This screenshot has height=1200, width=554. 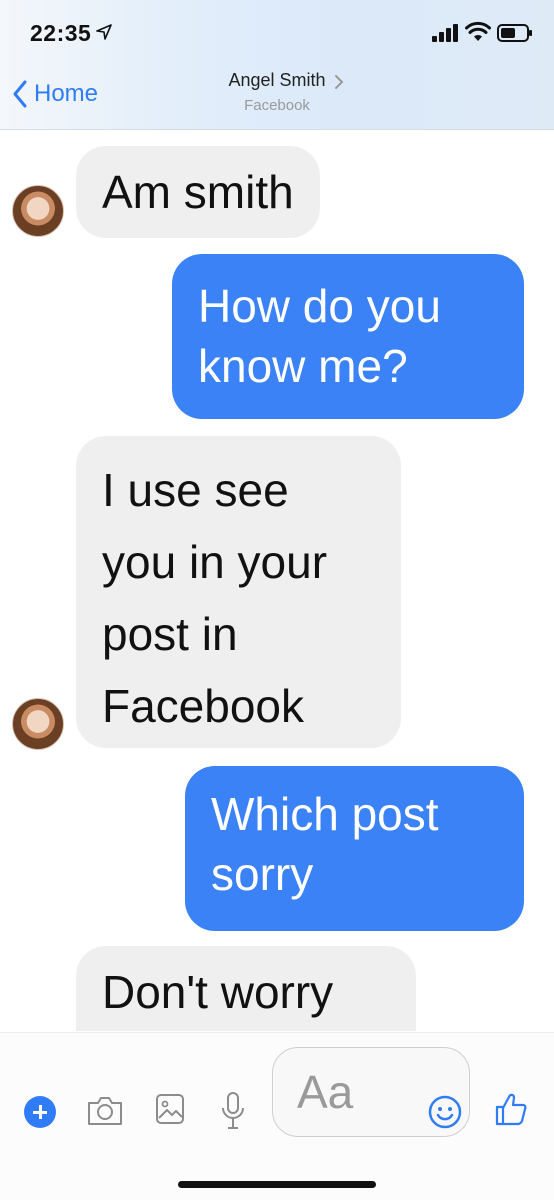 I want to click on back-chevron-icon, so click(x=20, y=94).